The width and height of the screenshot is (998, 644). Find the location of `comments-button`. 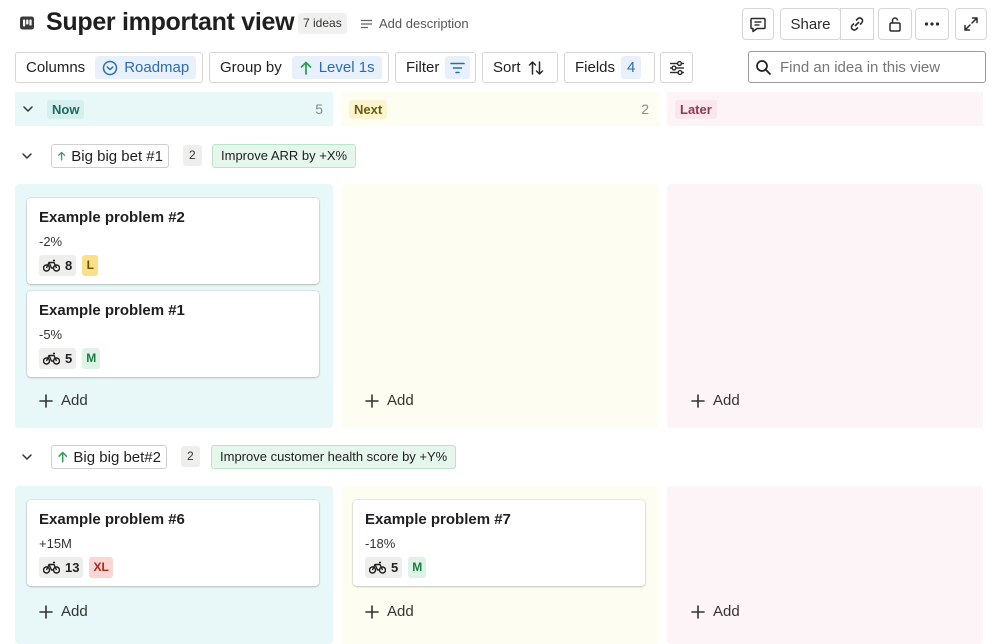

comments-button is located at coordinates (758, 24).